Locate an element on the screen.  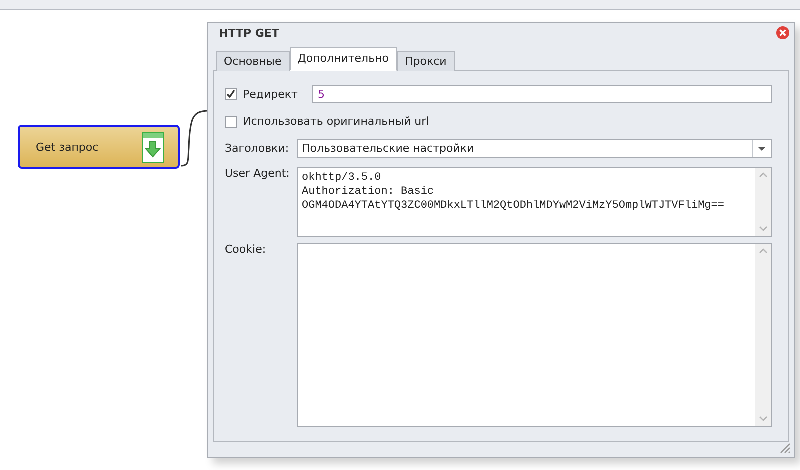
action-node: Get запрос is located at coordinates (99, 147).